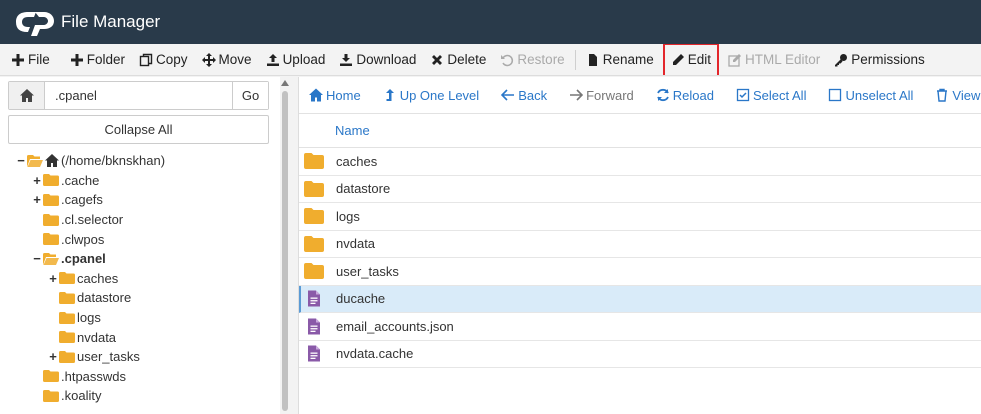 The width and height of the screenshot is (981, 414). I want to click on go-button: Go, so click(250, 95).